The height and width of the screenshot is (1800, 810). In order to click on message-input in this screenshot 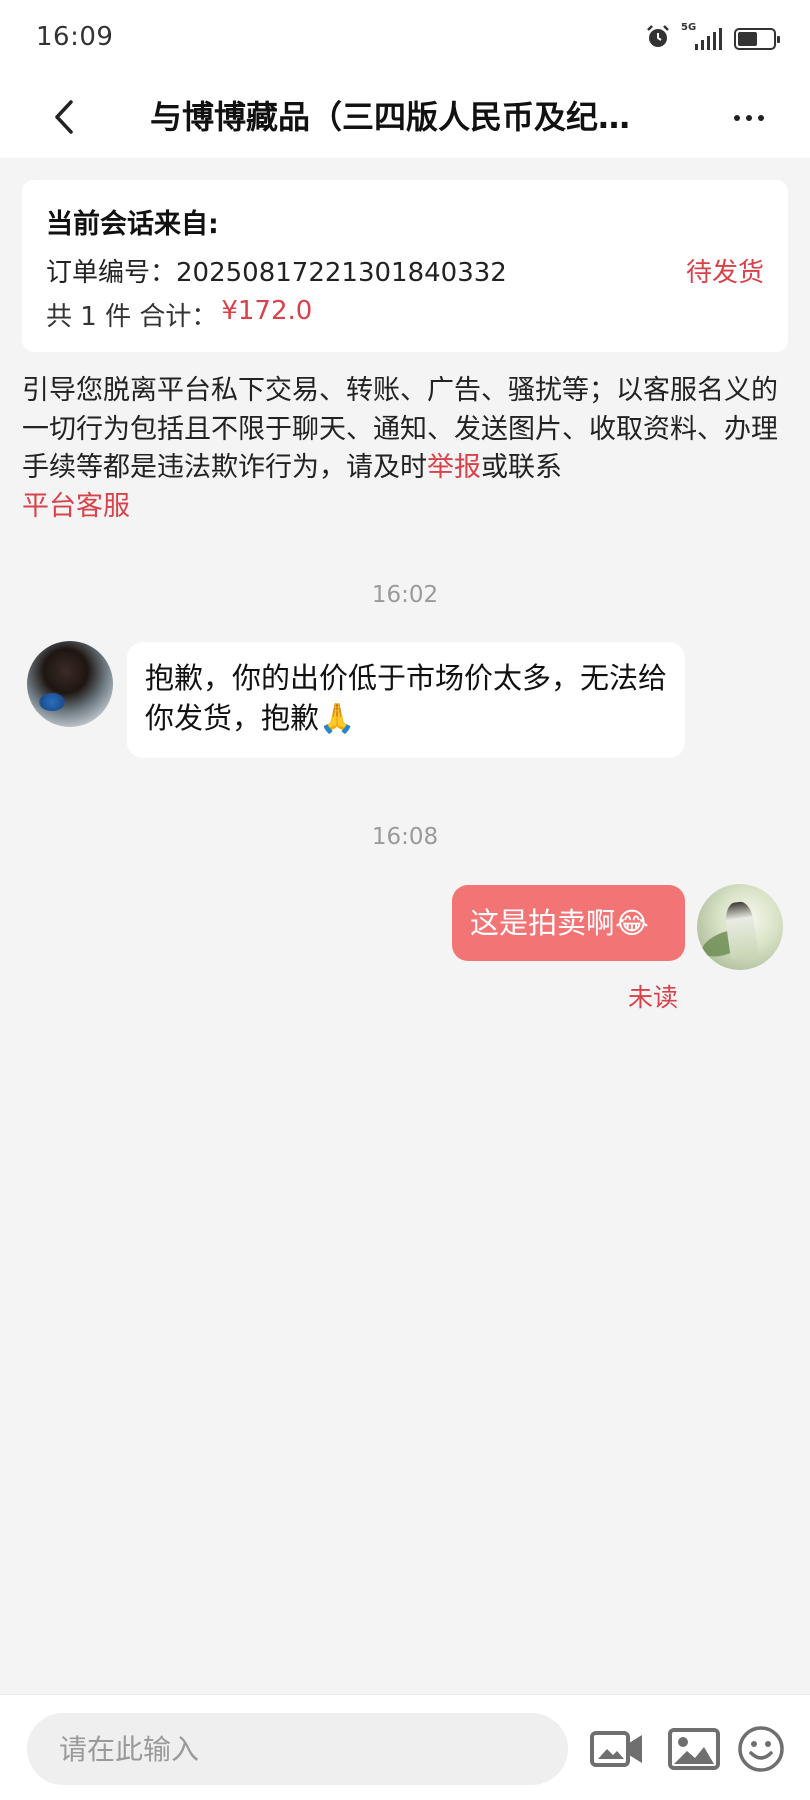, I will do `click(297, 1749)`.